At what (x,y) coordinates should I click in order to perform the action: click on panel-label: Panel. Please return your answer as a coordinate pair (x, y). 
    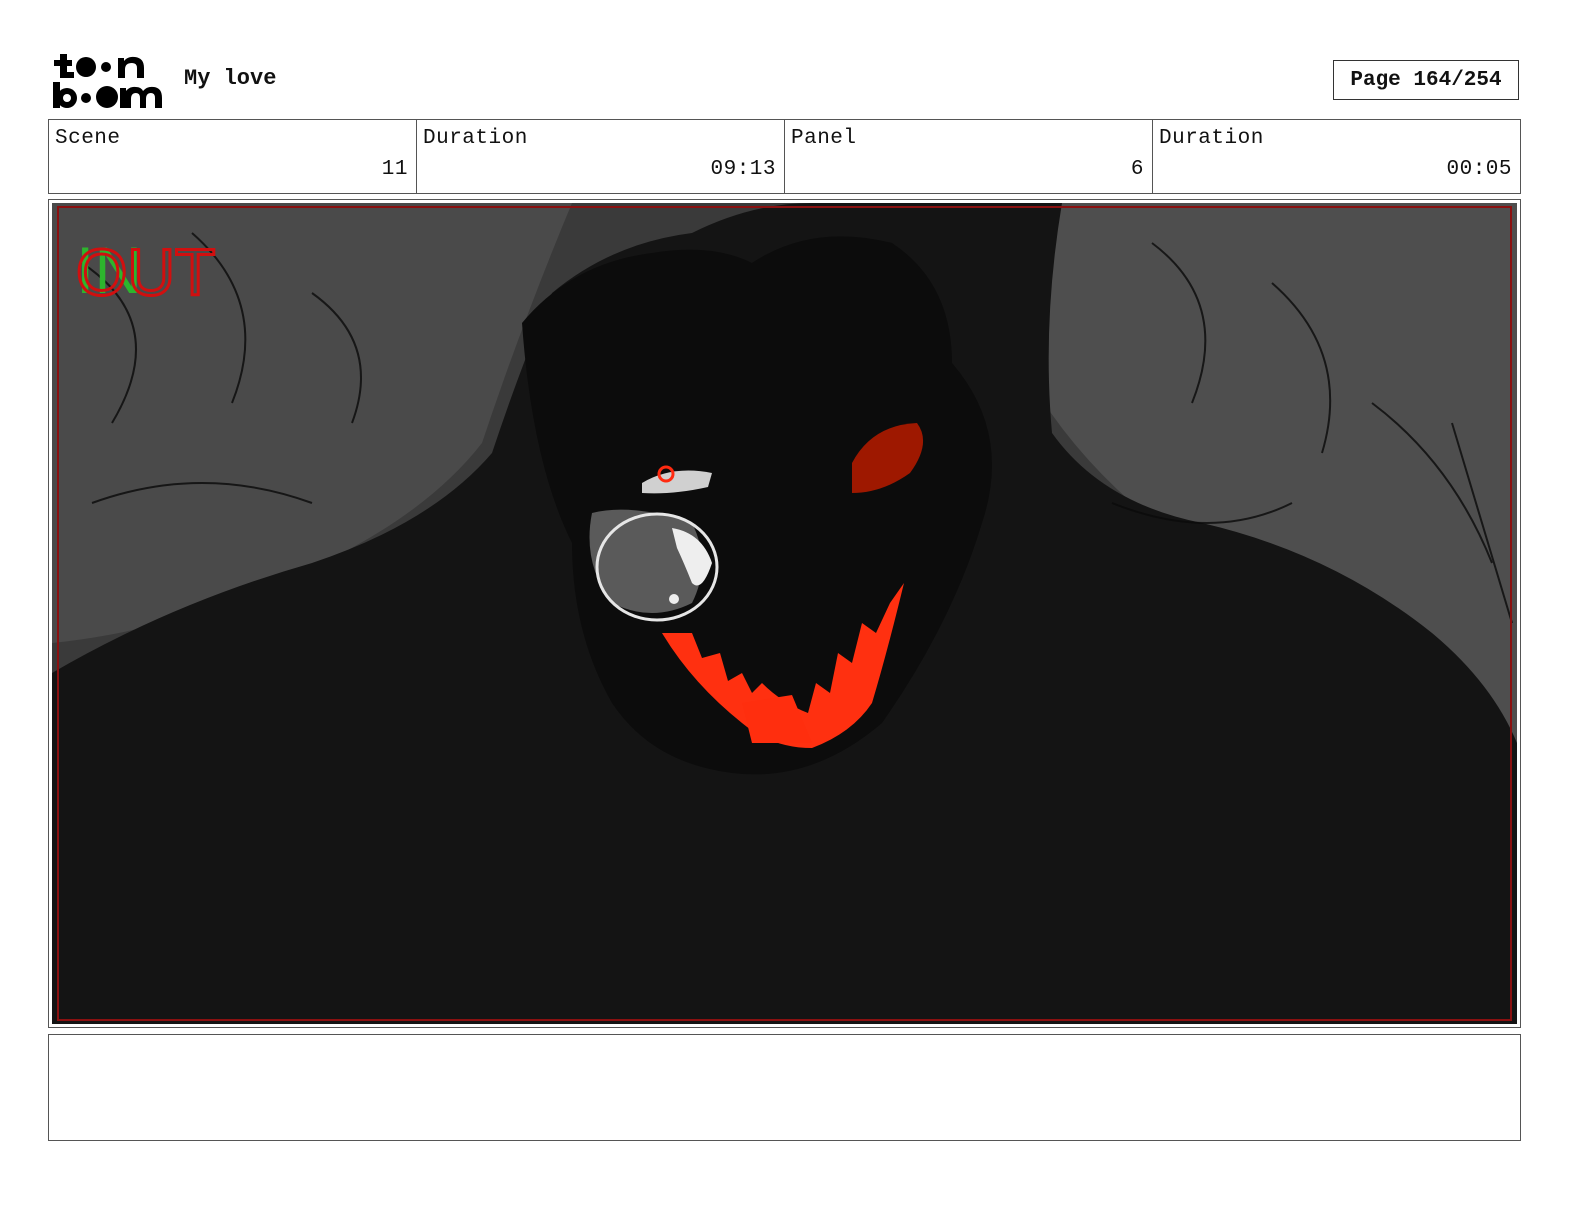
    Looking at the image, I should click on (824, 138).